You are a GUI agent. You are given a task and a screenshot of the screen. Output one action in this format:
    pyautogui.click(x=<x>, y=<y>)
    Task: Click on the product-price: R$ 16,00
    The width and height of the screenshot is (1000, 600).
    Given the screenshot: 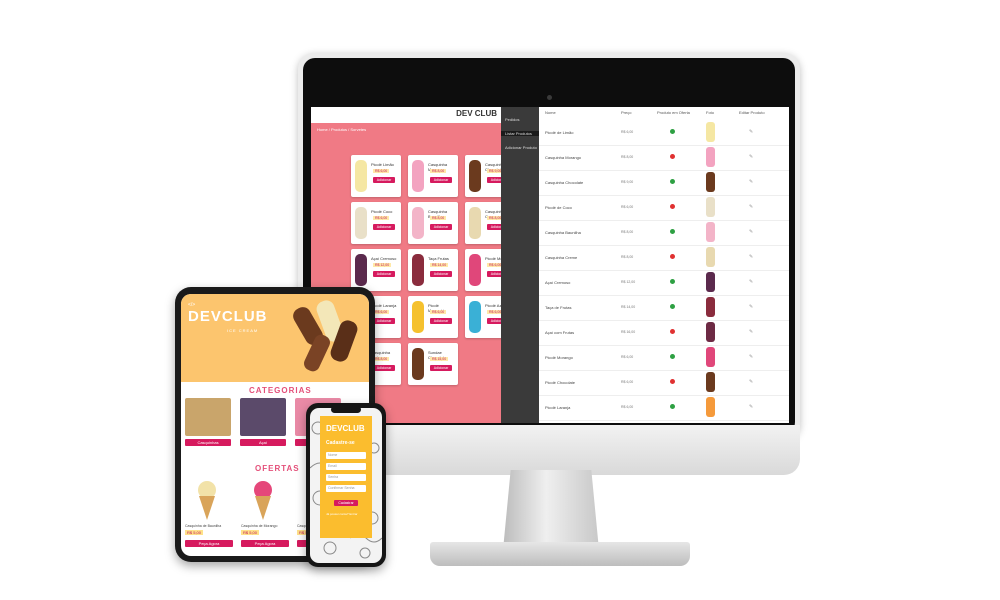 What is the action you would take?
    pyautogui.click(x=628, y=332)
    